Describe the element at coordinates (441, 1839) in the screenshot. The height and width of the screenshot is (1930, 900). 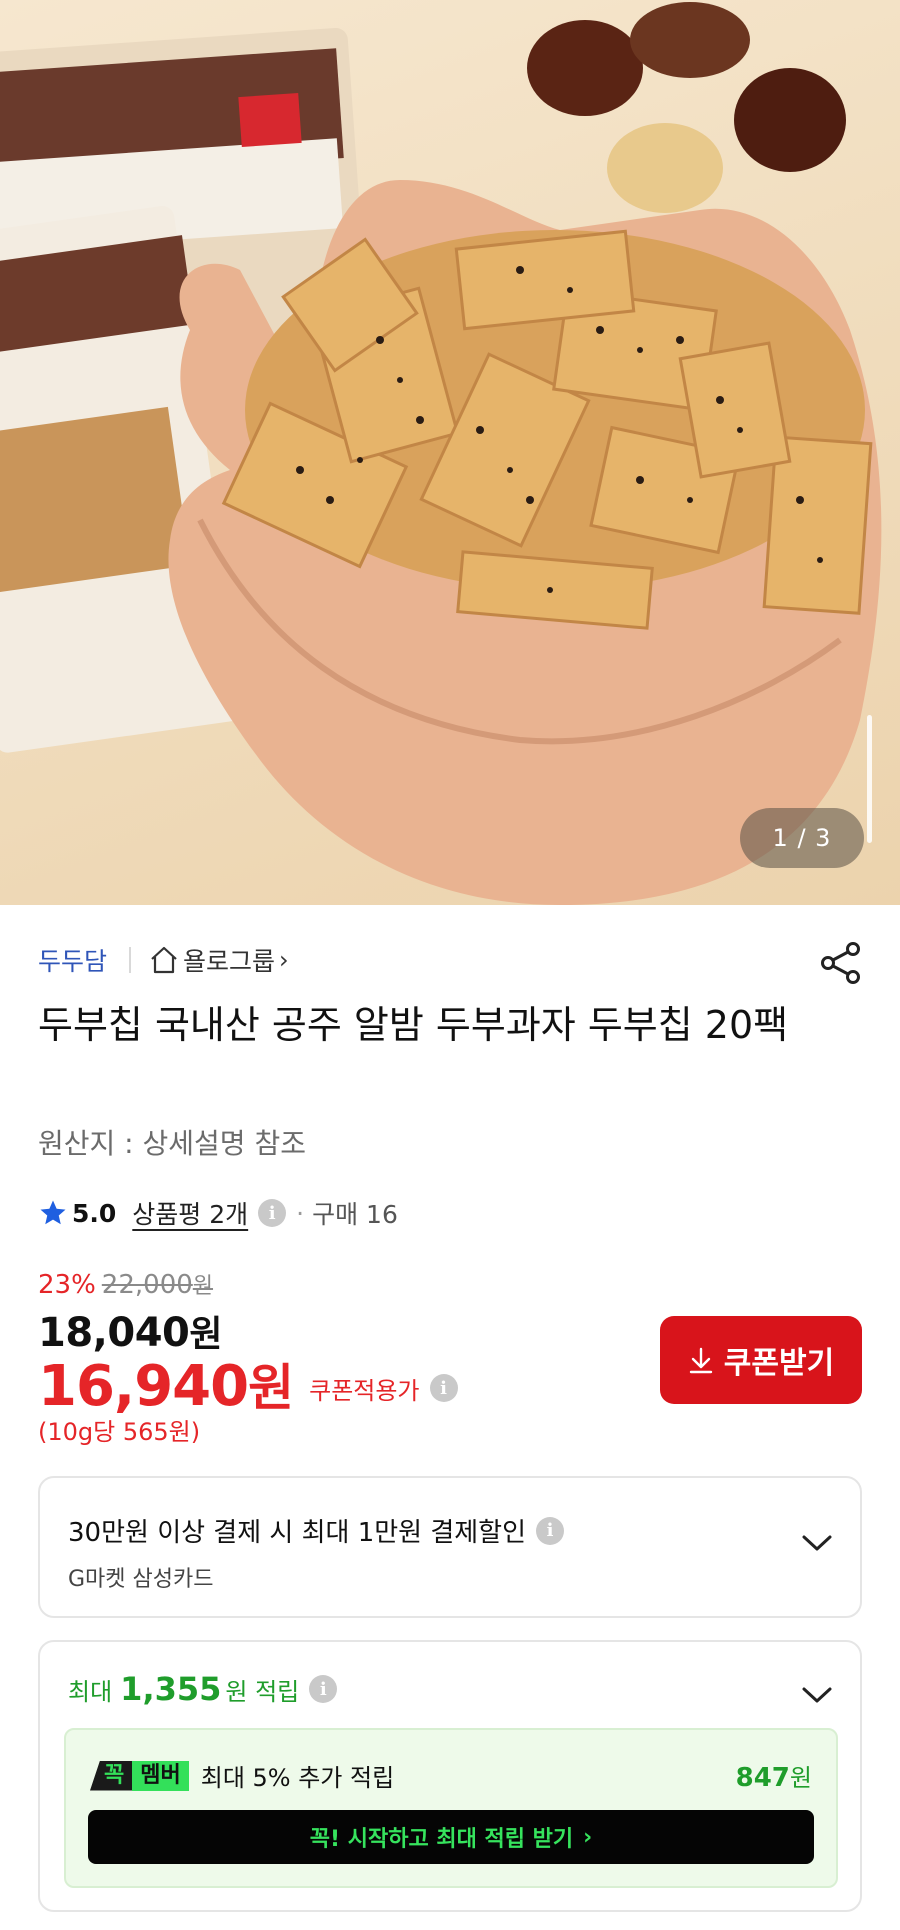
I see `member-join-label: 꼭! 시작하고 최대 적립 받기` at that location.